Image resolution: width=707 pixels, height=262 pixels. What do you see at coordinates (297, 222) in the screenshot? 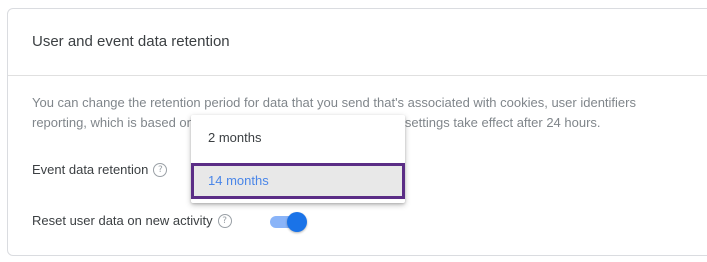
I see `toggle-thumb` at bounding box center [297, 222].